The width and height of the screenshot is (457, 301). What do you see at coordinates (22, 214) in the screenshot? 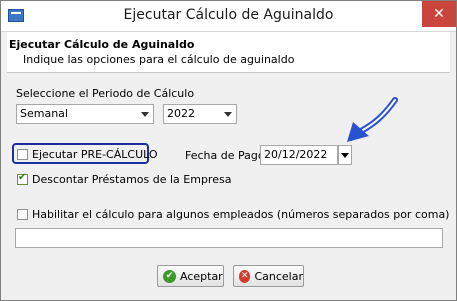
I see `habilitar-checkbox` at bounding box center [22, 214].